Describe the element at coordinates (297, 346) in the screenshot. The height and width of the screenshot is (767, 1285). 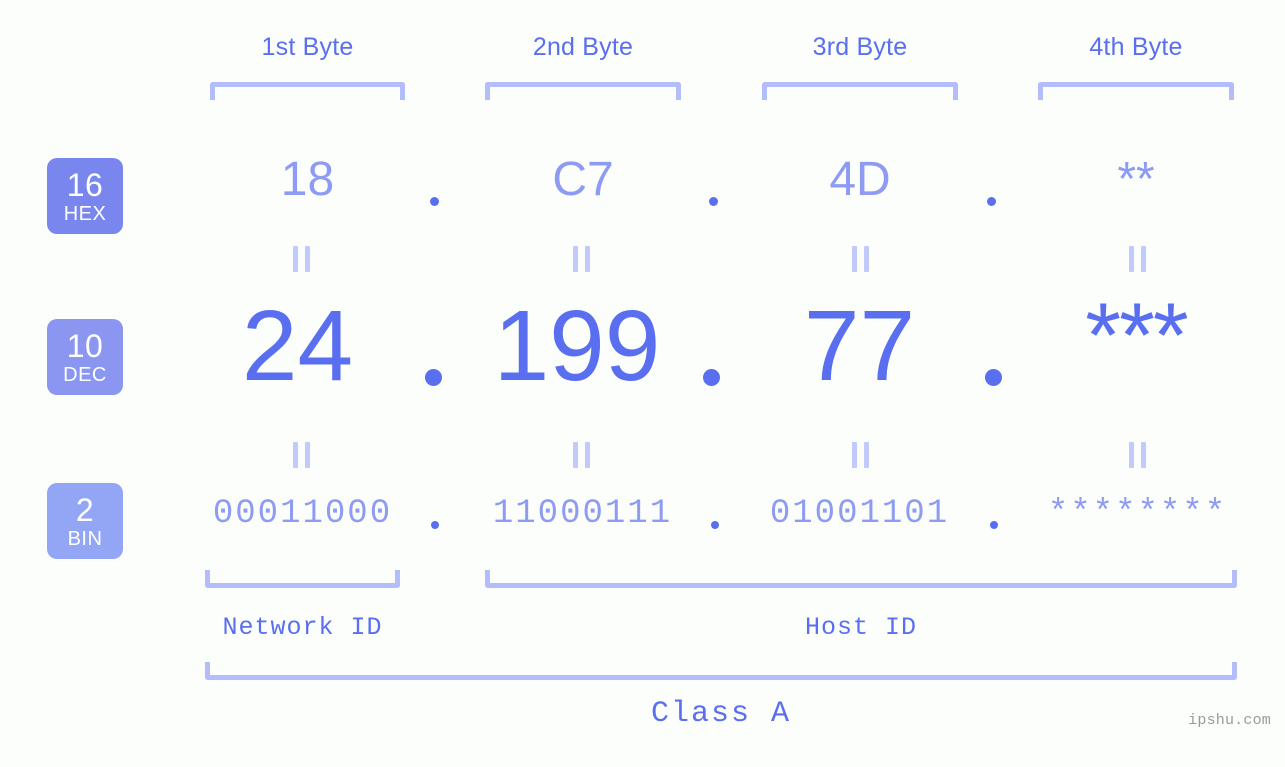
I see `dec-byte-1: 24` at that location.